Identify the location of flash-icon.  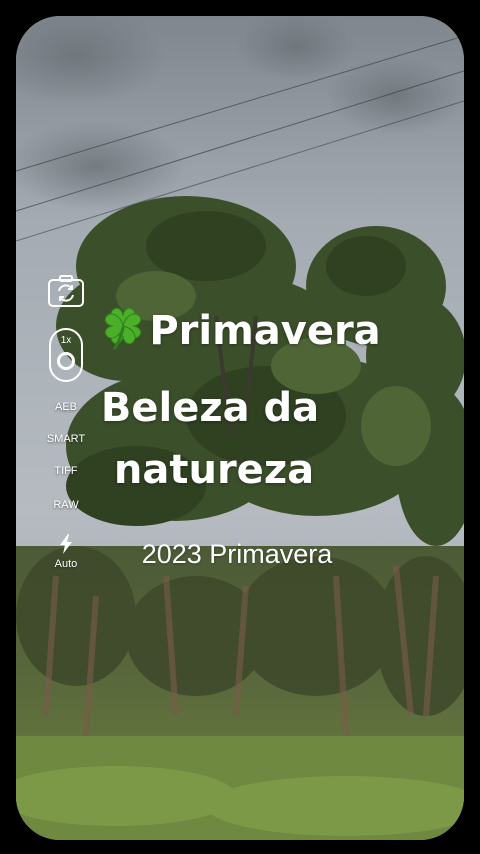
(66, 544).